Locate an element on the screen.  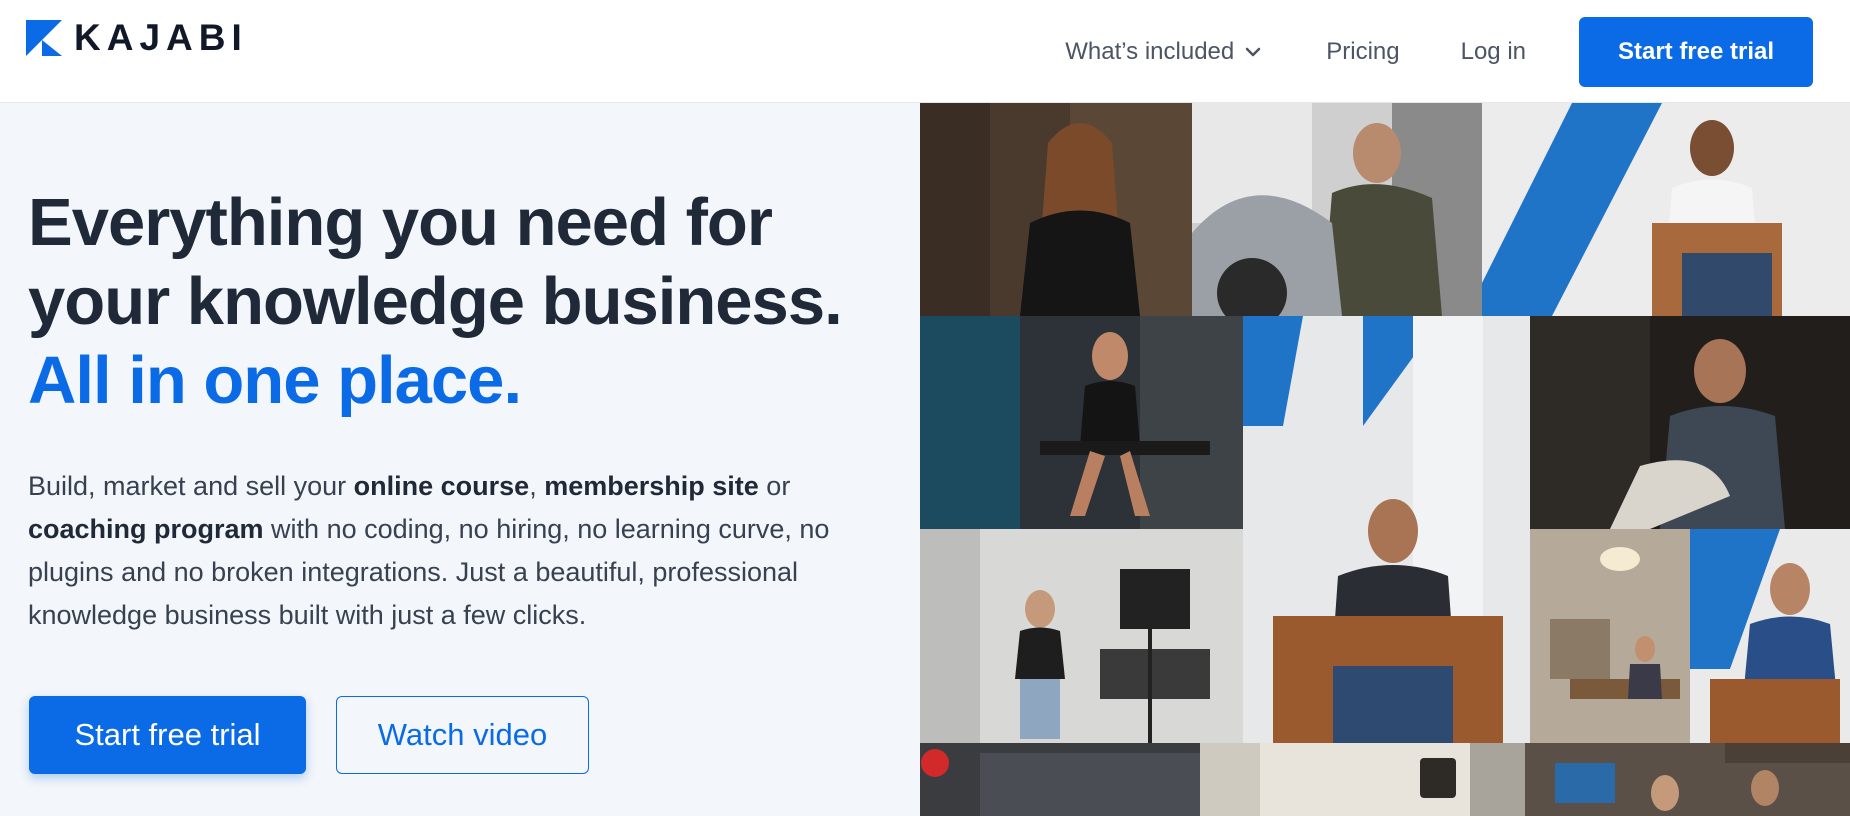
headline-line-1: Everything you need for is located at coordinates (400, 222).